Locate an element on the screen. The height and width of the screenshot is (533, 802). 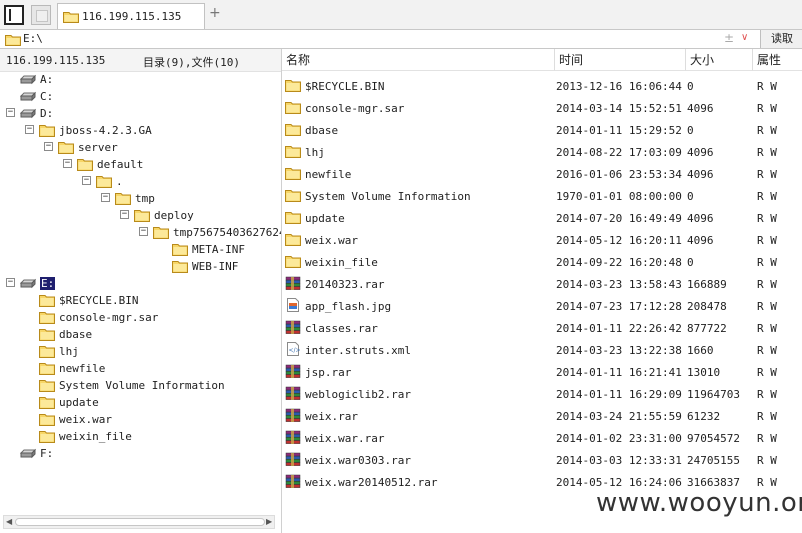
tree-node: newfile is located at coordinates (140, 368).